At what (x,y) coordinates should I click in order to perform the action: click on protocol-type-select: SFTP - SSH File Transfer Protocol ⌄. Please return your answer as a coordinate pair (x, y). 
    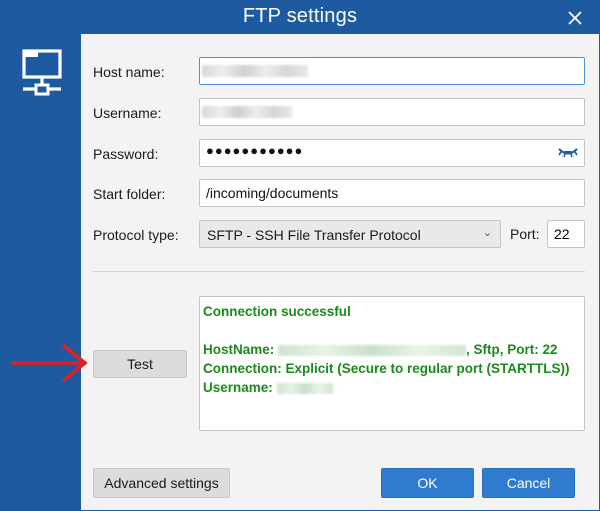
    Looking at the image, I should click on (350, 234).